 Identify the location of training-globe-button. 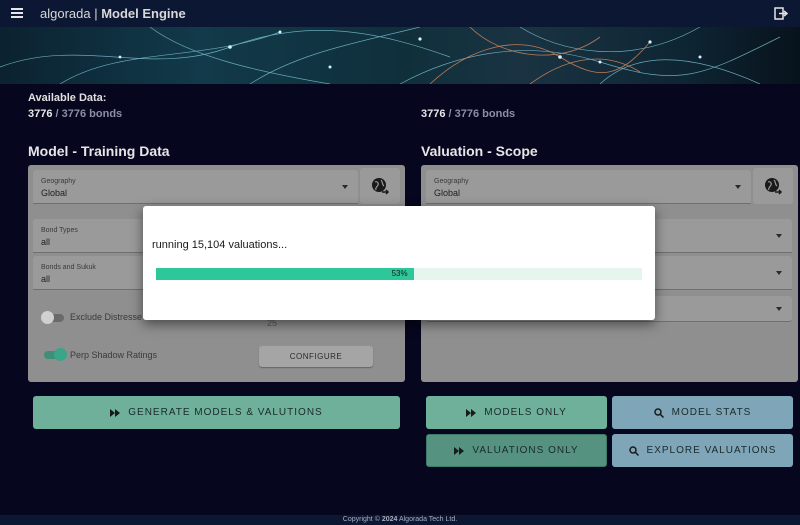
(380, 186).